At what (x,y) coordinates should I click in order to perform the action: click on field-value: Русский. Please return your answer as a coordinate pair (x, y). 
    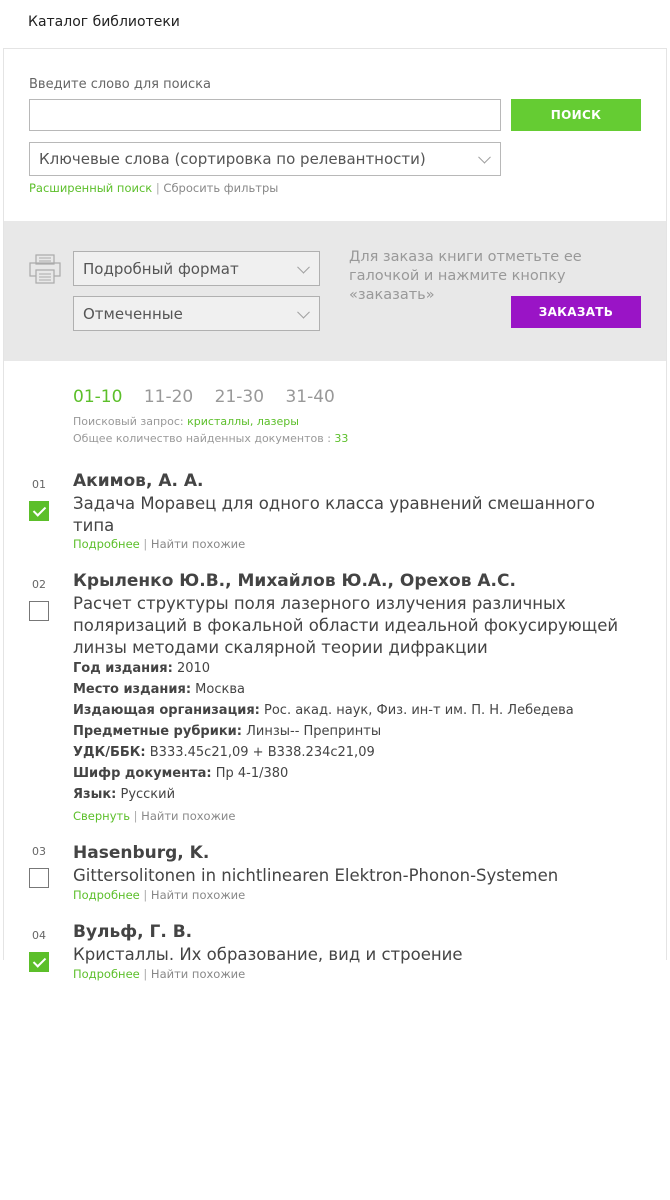
    Looking at the image, I should click on (148, 794).